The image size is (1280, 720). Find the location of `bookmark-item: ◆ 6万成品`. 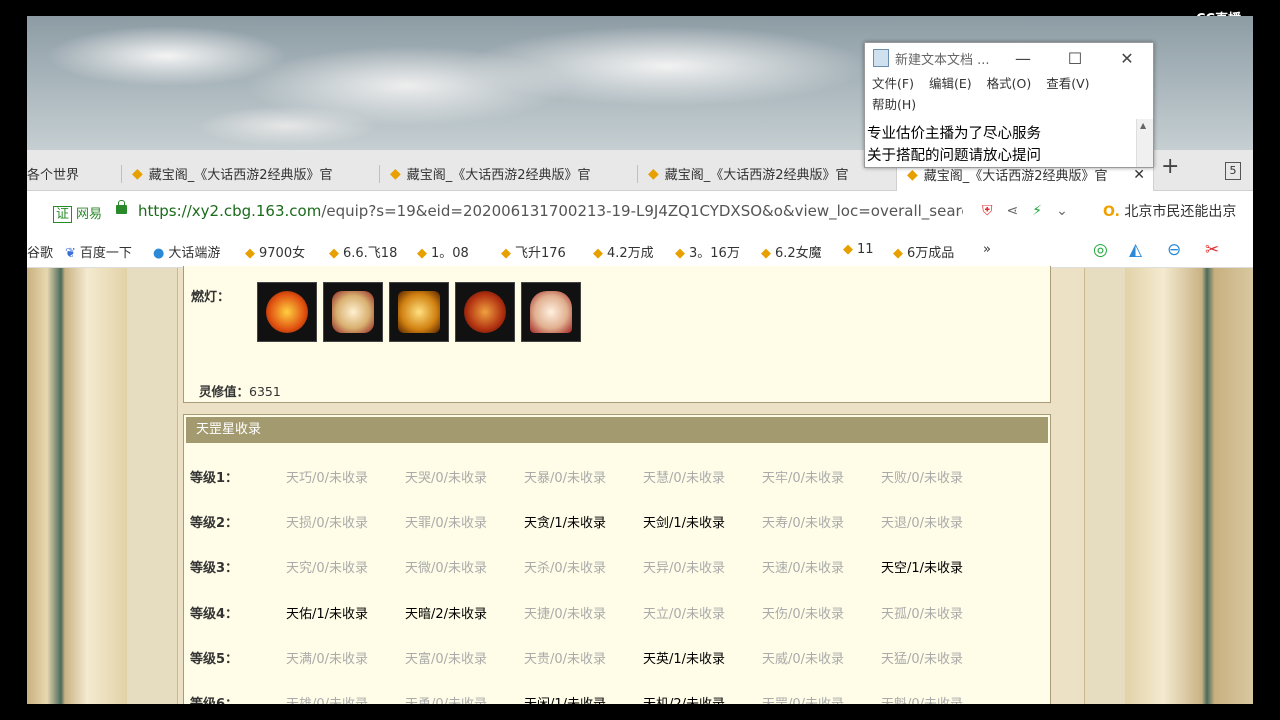

bookmark-item: ◆ 6万成品 is located at coordinates (932, 251).